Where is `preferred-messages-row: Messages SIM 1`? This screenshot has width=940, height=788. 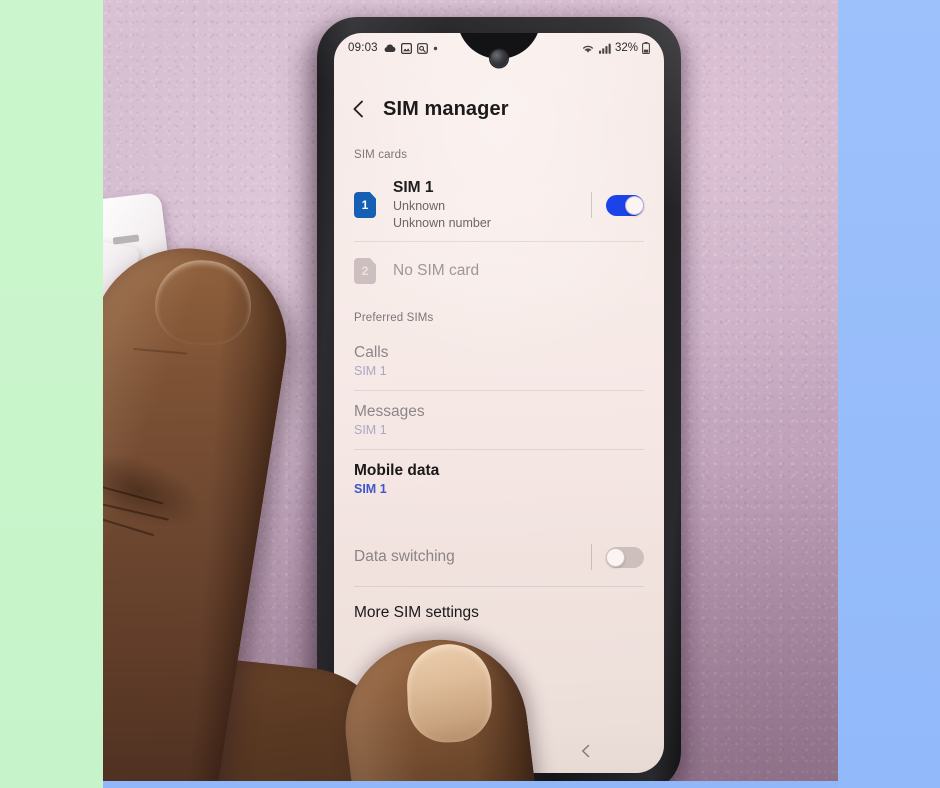 preferred-messages-row: Messages SIM 1 is located at coordinates (499, 420).